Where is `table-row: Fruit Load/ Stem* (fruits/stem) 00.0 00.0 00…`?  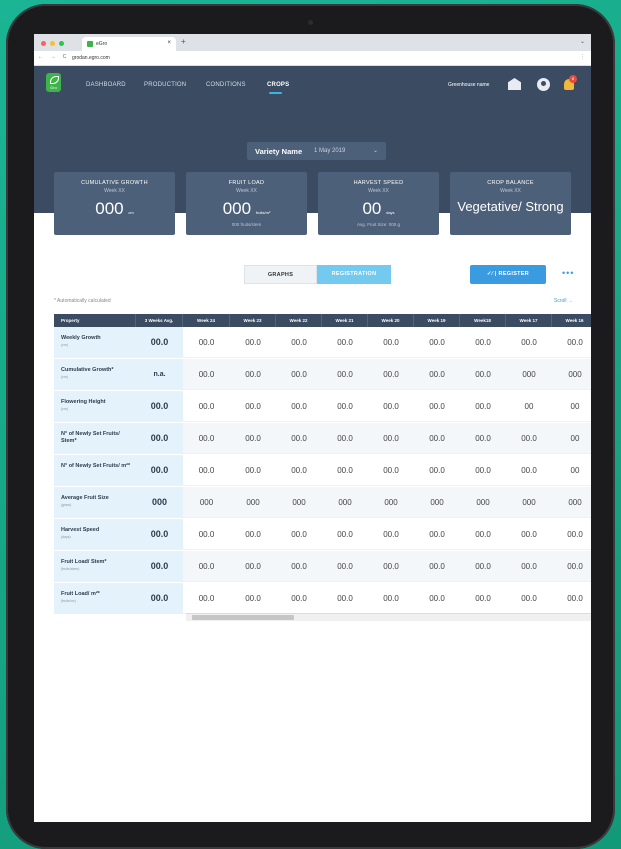 table-row: Fruit Load/ Stem* (fruits/stem) 00.0 00.0 00… is located at coordinates (322, 566).